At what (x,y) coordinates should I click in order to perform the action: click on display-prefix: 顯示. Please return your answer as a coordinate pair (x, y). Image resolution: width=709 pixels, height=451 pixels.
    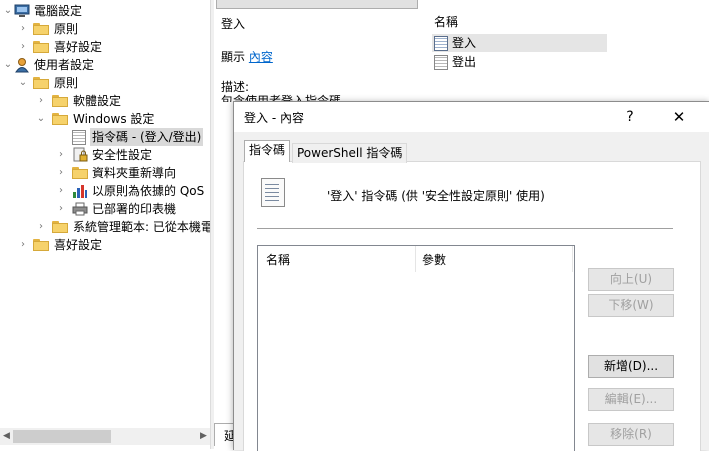
    Looking at the image, I should click on (235, 57).